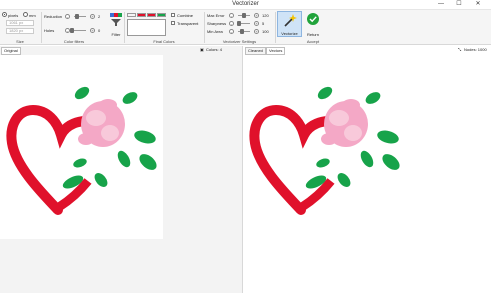  I want to click on min-area-label: Min Area, so click(215, 31).